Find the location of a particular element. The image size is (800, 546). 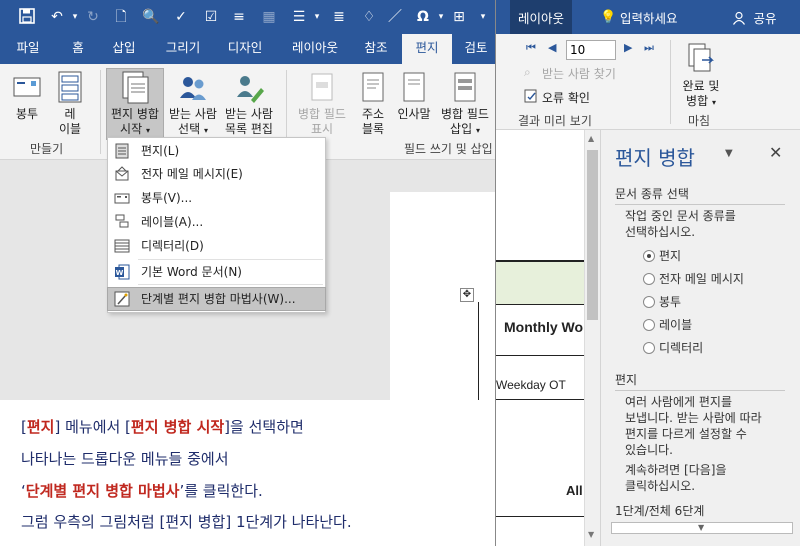

envelopes-label: 봉투 is located at coordinates (27, 114).